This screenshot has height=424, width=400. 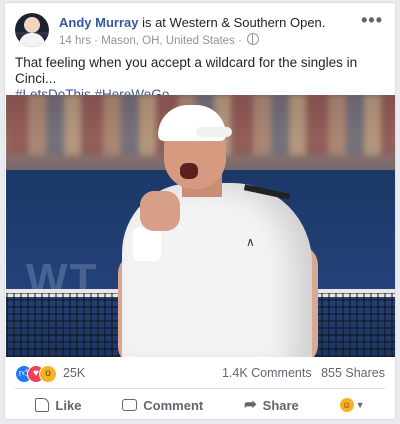 What do you see at coordinates (248, 22) in the screenshot?
I see `location-link: Western & Southern Open.` at bounding box center [248, 22].